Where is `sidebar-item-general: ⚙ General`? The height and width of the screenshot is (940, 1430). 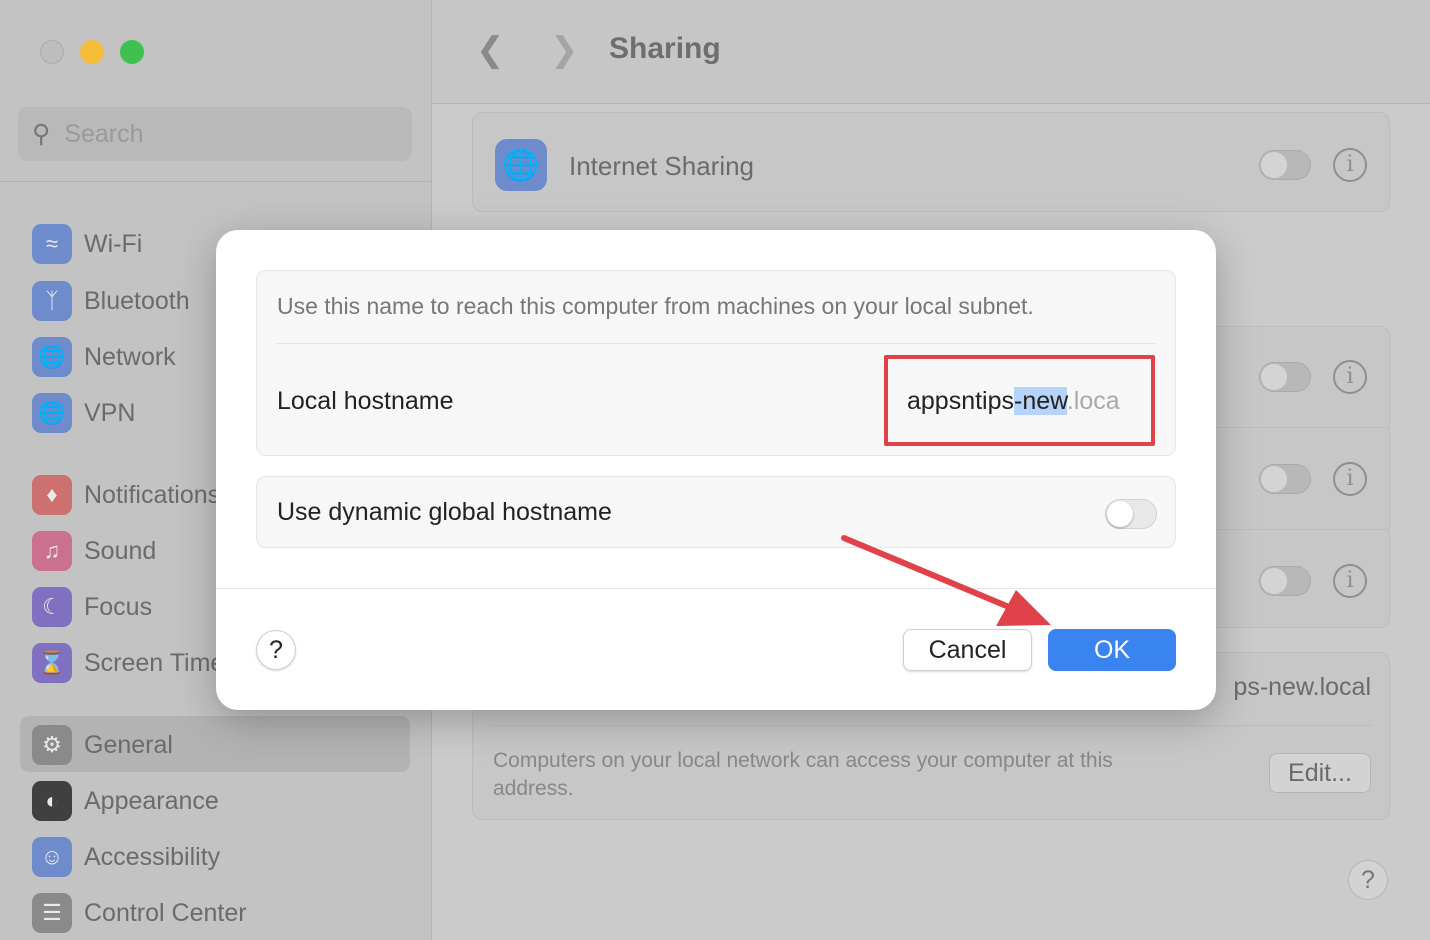
sidebar-item-general: ⚙ General is located at coordinates (102, 745).